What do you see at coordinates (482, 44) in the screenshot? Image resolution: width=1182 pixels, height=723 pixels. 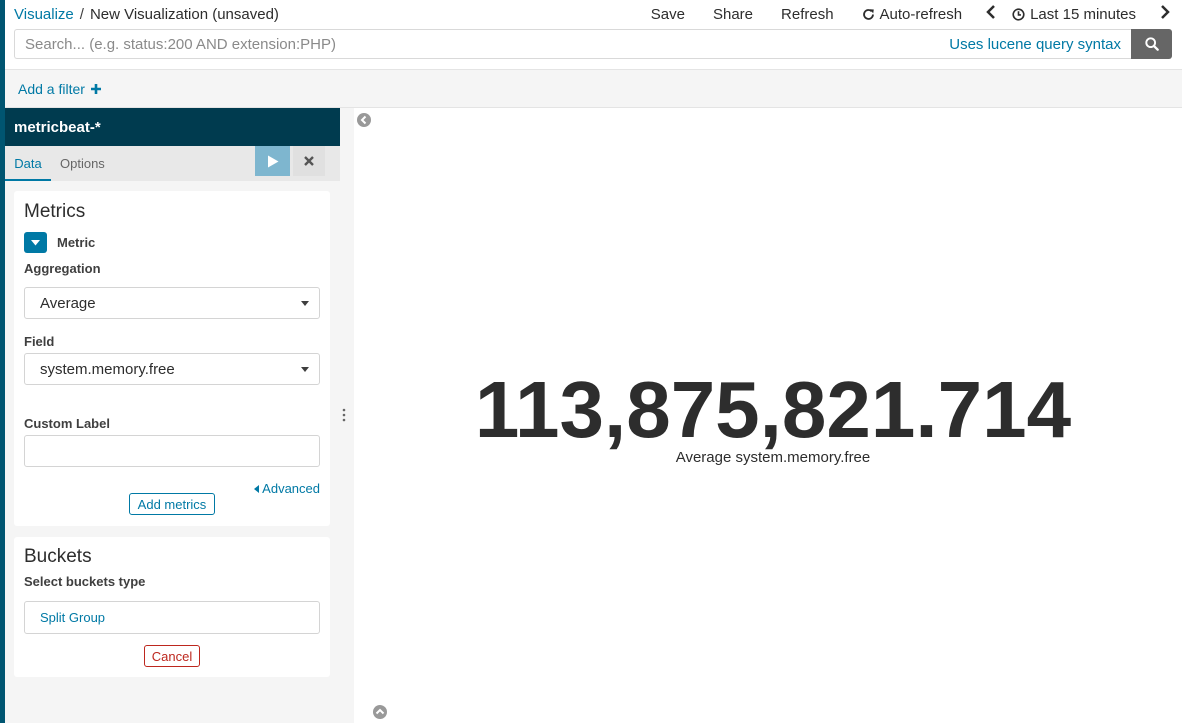 I see `search-input` at bounding box center [482, 44].